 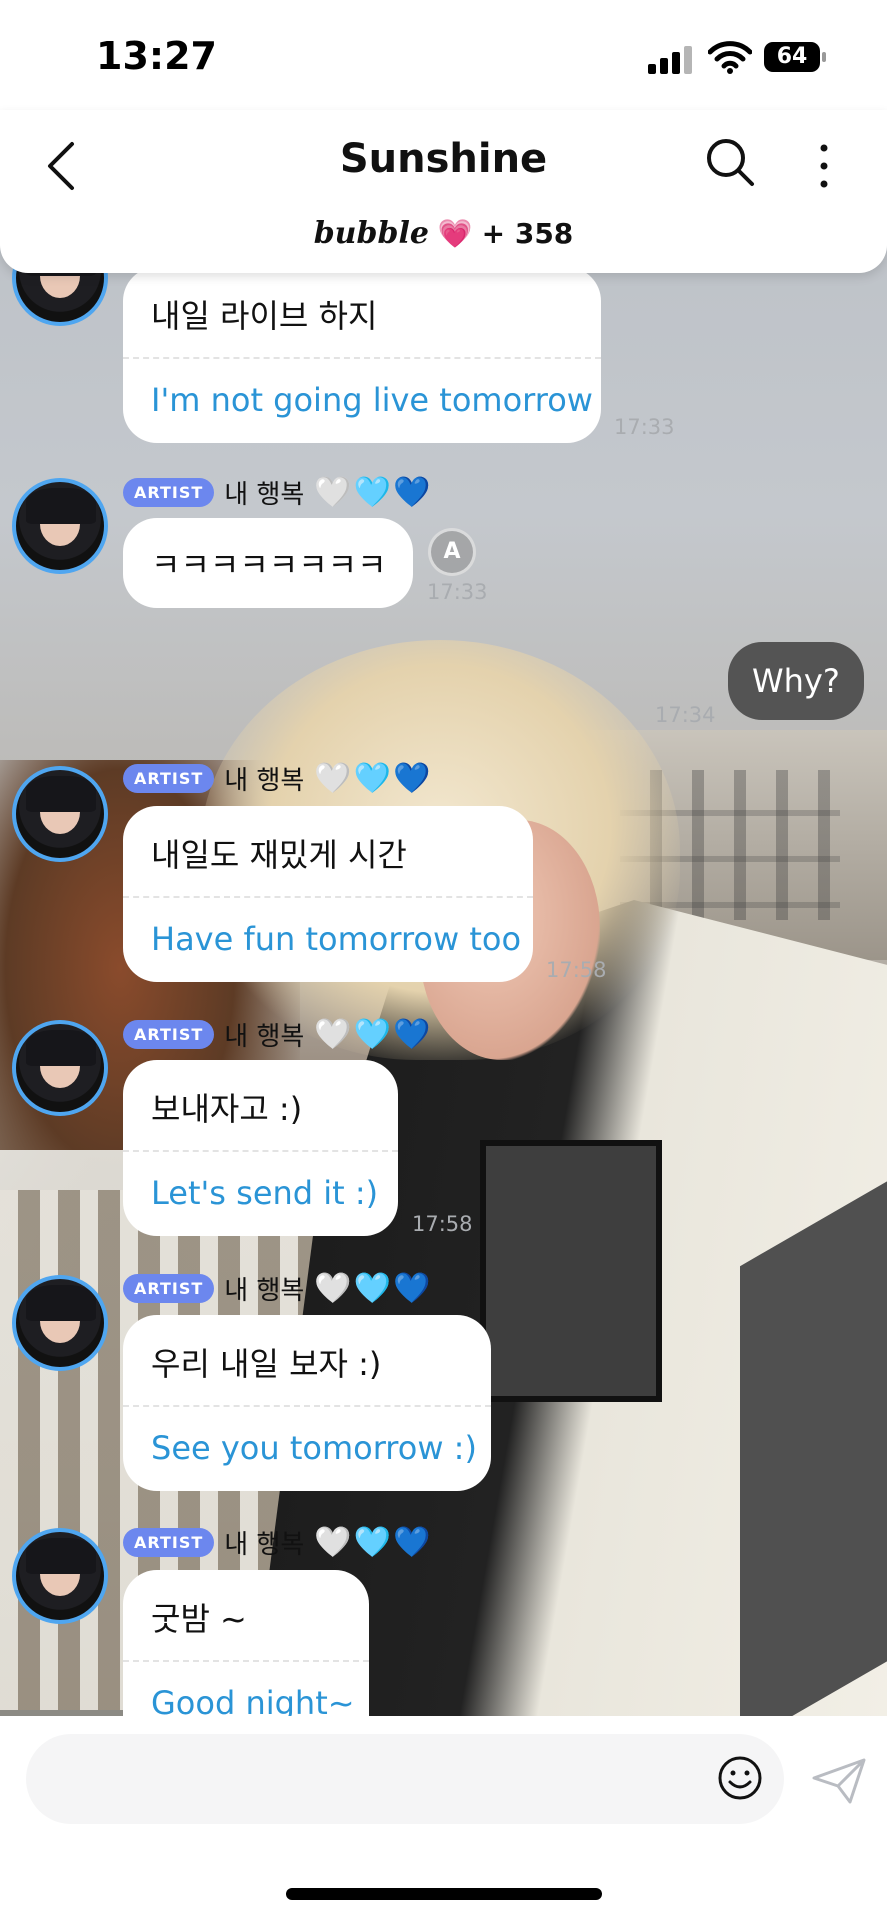 I want to click on search-icon, so click(x=730, y=162).